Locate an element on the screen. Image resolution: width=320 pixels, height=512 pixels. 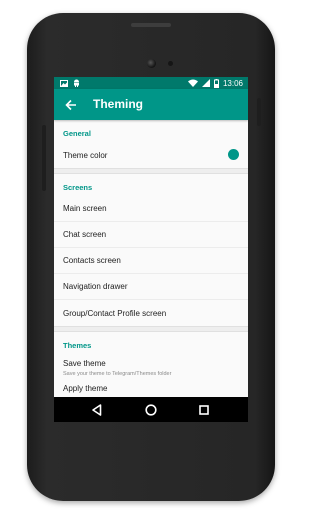
status-bar: 13:06 is located at coordinates (151, 83).